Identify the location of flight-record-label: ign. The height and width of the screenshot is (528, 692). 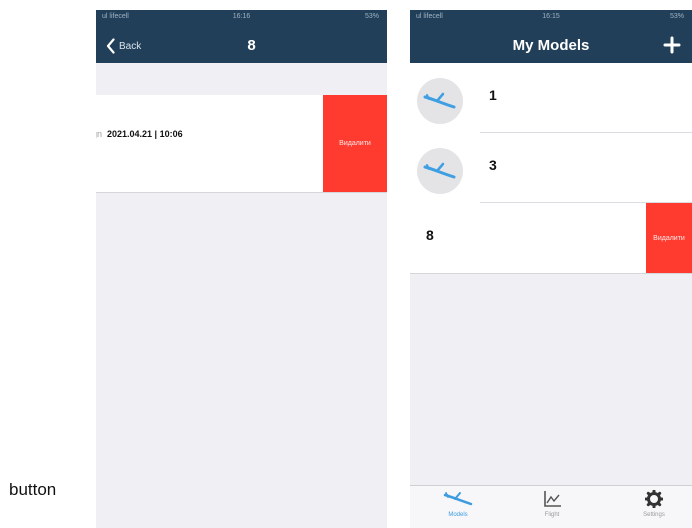
(99, 134).